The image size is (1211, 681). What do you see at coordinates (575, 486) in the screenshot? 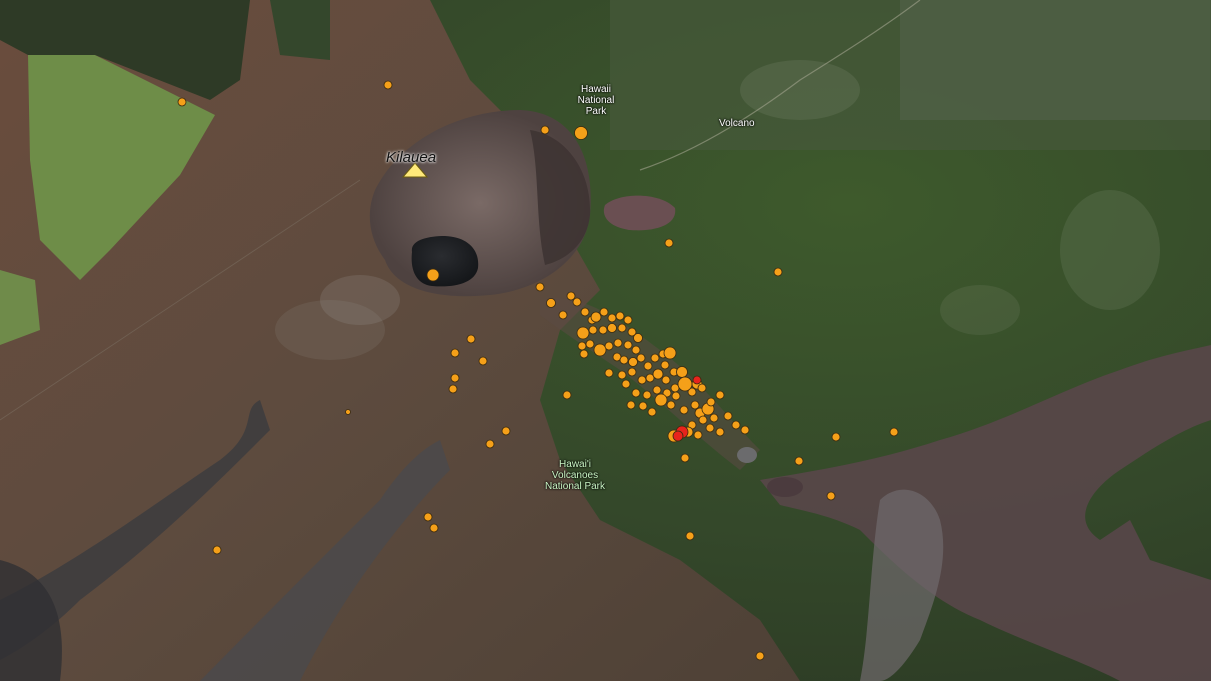
I see `park-label-line: National Park` at bounding box center [575, 486].